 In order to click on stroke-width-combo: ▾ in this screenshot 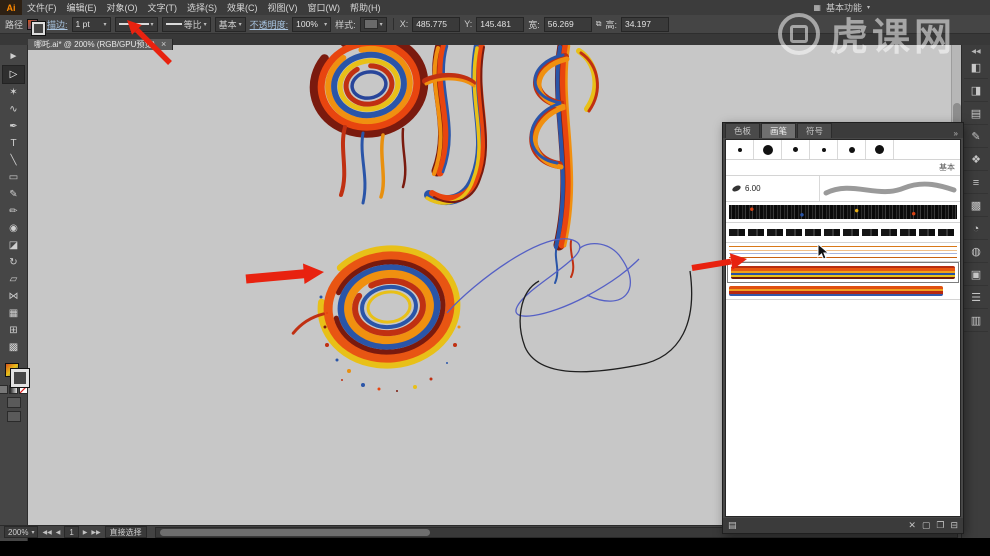, I will do `click(91, 24)`.